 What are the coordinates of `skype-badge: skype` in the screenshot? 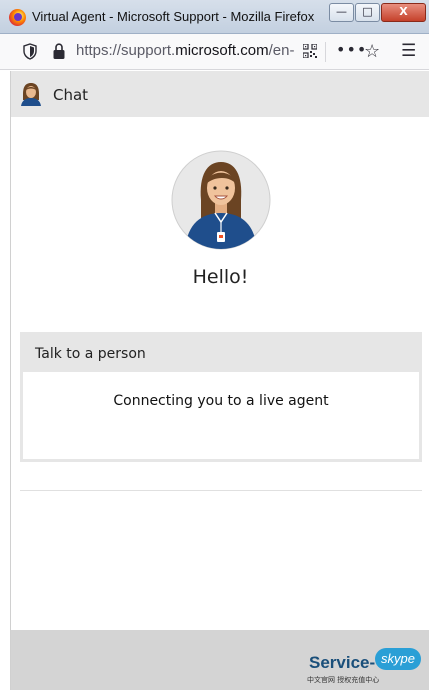 It's located at (398, 659).